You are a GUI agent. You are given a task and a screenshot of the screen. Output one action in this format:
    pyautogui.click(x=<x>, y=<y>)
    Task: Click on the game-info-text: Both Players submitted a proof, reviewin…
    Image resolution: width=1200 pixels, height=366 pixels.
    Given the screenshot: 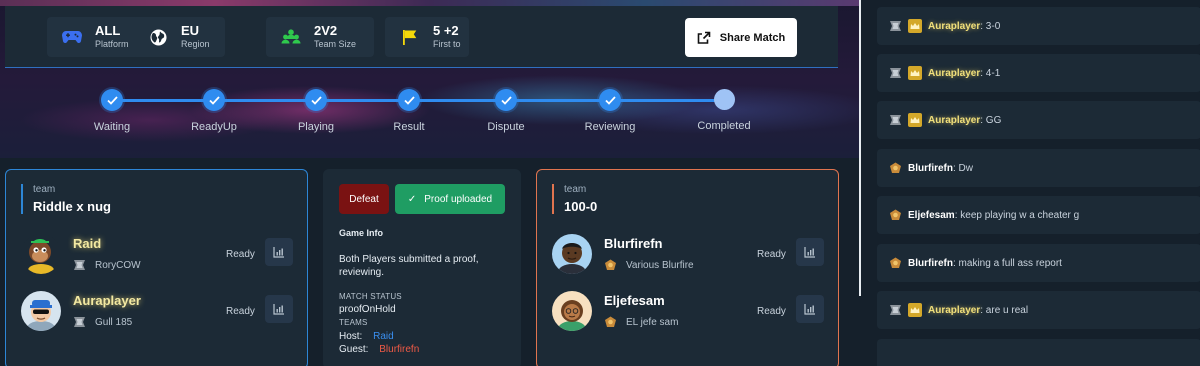 What is the action you would take?
    pyautogui.click(x=409, y=266)
    